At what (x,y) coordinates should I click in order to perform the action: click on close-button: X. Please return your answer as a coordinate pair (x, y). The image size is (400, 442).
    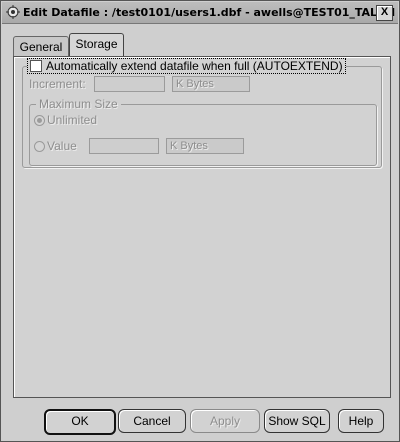
    Looking at the image, I should click on (384, 13).